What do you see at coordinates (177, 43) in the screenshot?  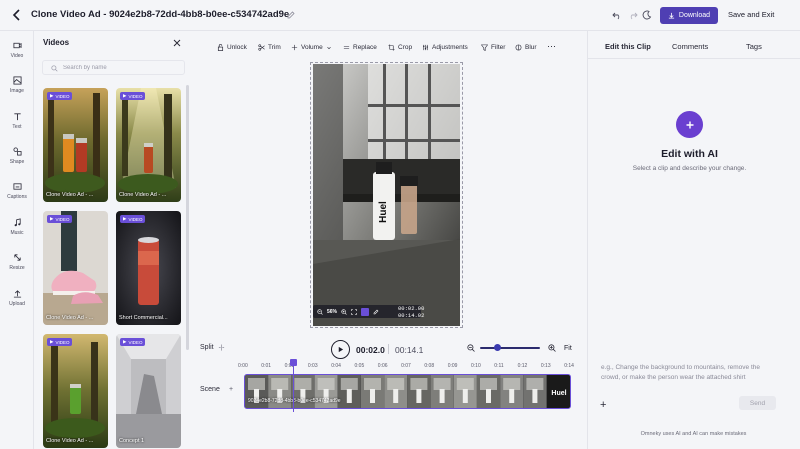 I see `close-icon` at bounding box center [177, 43].